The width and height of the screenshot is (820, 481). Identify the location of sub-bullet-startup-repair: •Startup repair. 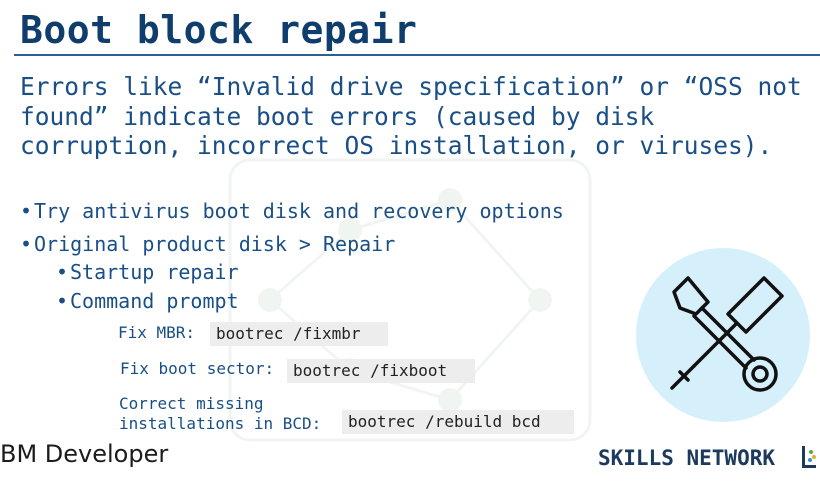
(147, 272).